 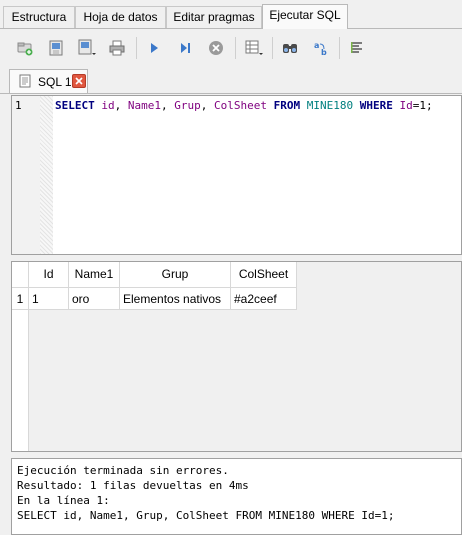 I want to click on row-header-column, so click(x=20, y=380).